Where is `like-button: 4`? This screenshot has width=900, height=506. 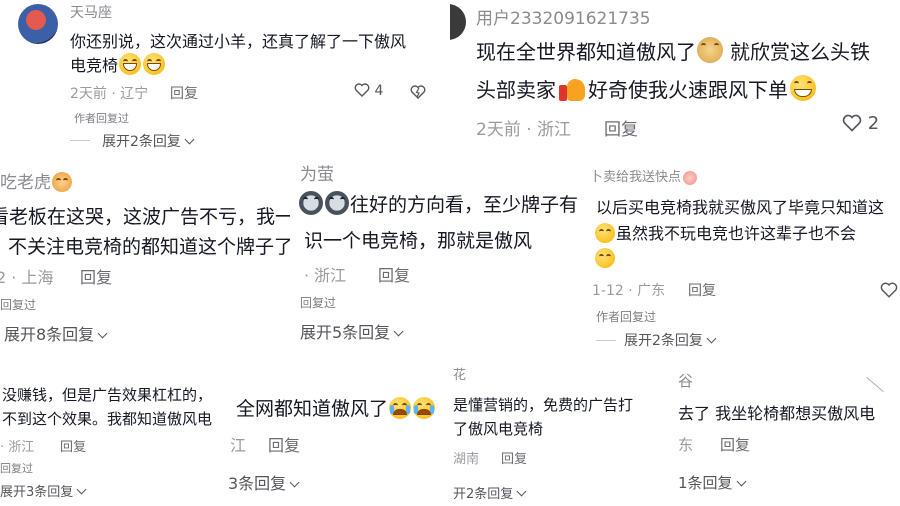 like-button: 4 is located at coordinates (368, 91).